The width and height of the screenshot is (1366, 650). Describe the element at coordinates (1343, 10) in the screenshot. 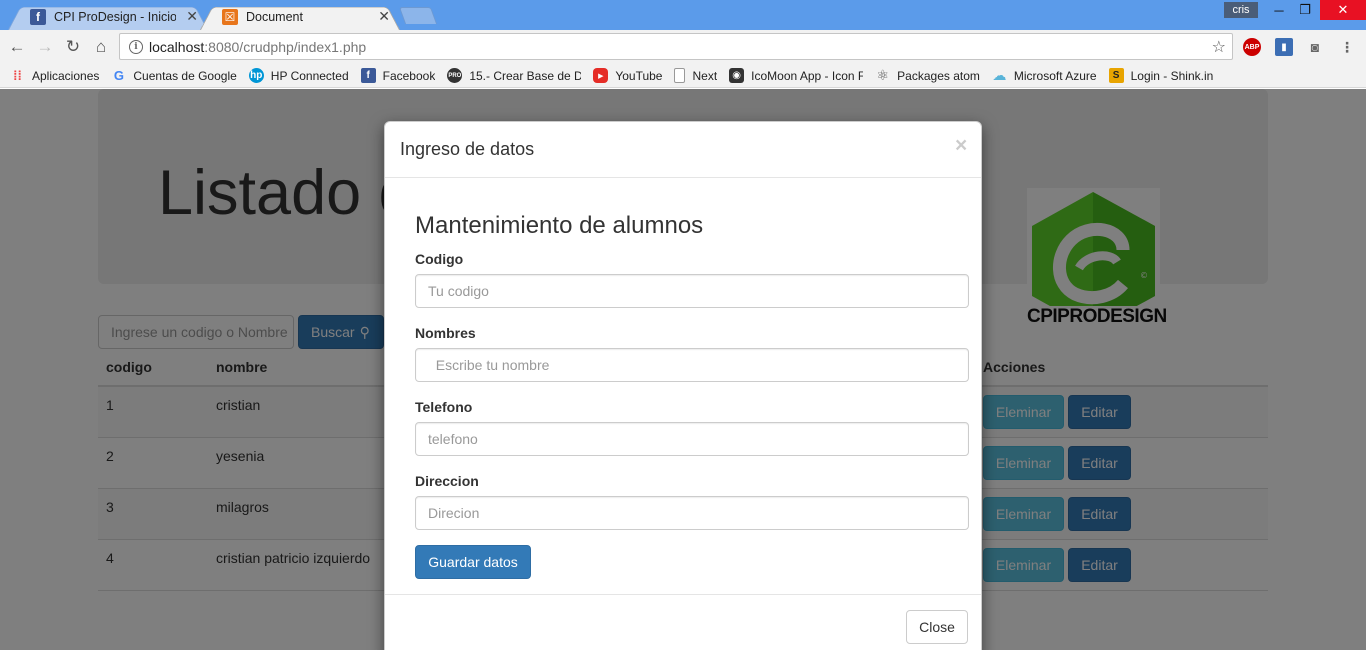

I see `window-close-icon: ✕` at that location.